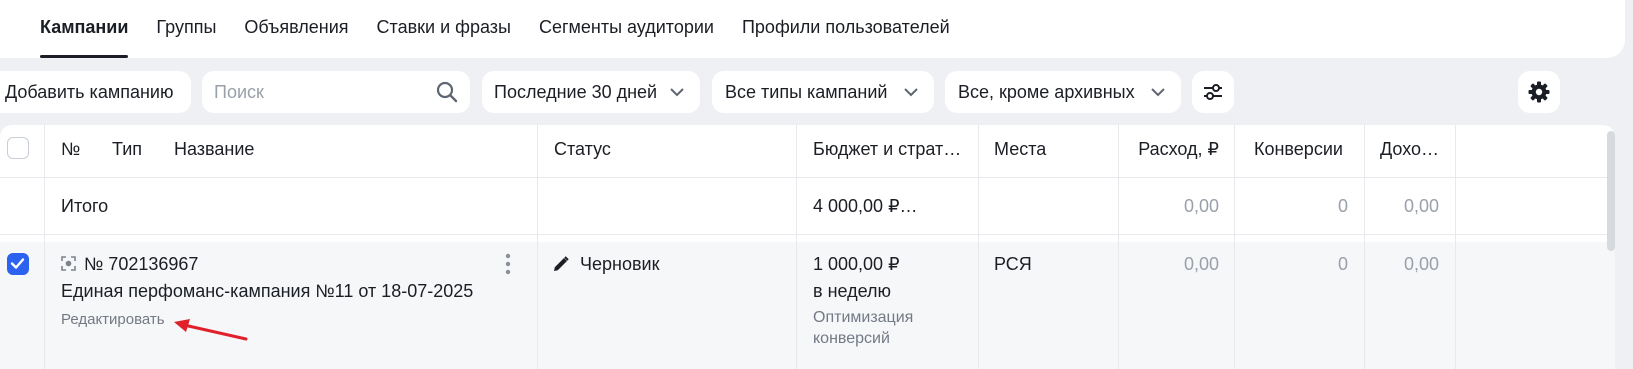  I want to click on tab-ads: Объявления, so click(296, 29).